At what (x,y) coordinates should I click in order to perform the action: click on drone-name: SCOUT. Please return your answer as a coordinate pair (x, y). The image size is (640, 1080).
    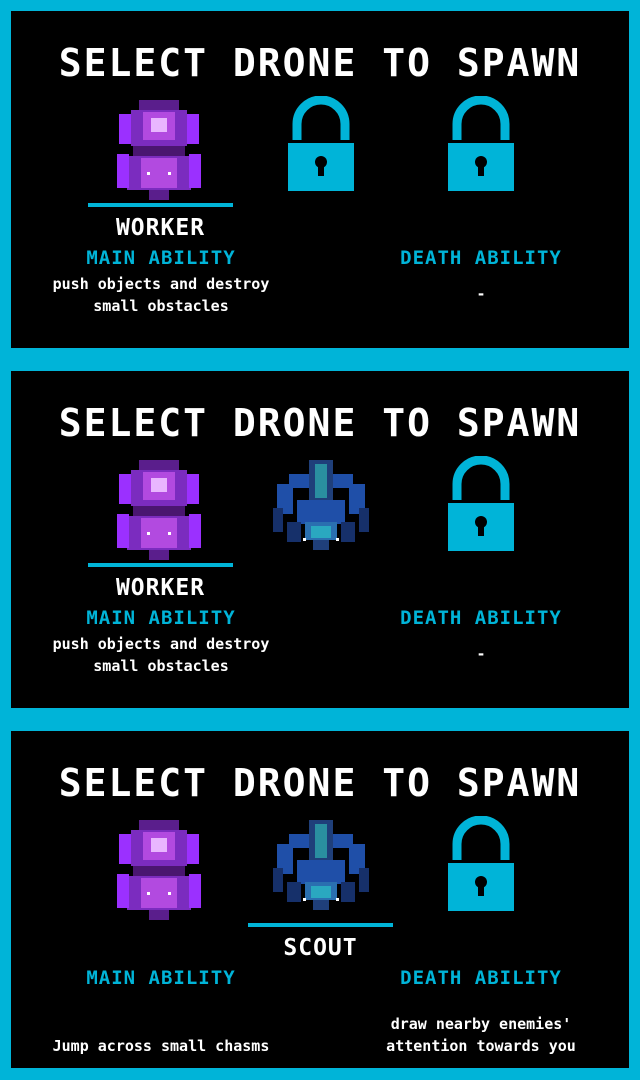
    Looking at the image, I should click on (320, 948).